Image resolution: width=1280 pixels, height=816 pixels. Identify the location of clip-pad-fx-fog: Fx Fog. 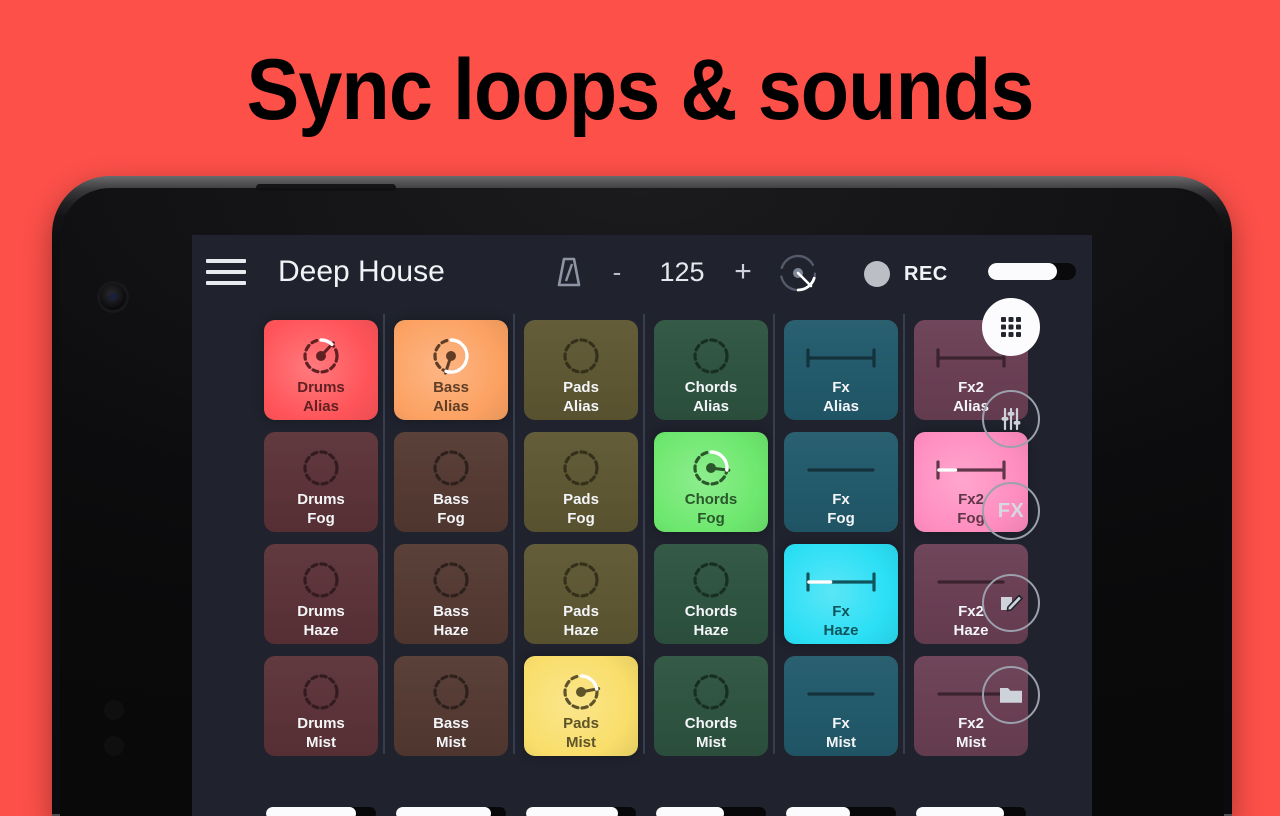
(841, 482).